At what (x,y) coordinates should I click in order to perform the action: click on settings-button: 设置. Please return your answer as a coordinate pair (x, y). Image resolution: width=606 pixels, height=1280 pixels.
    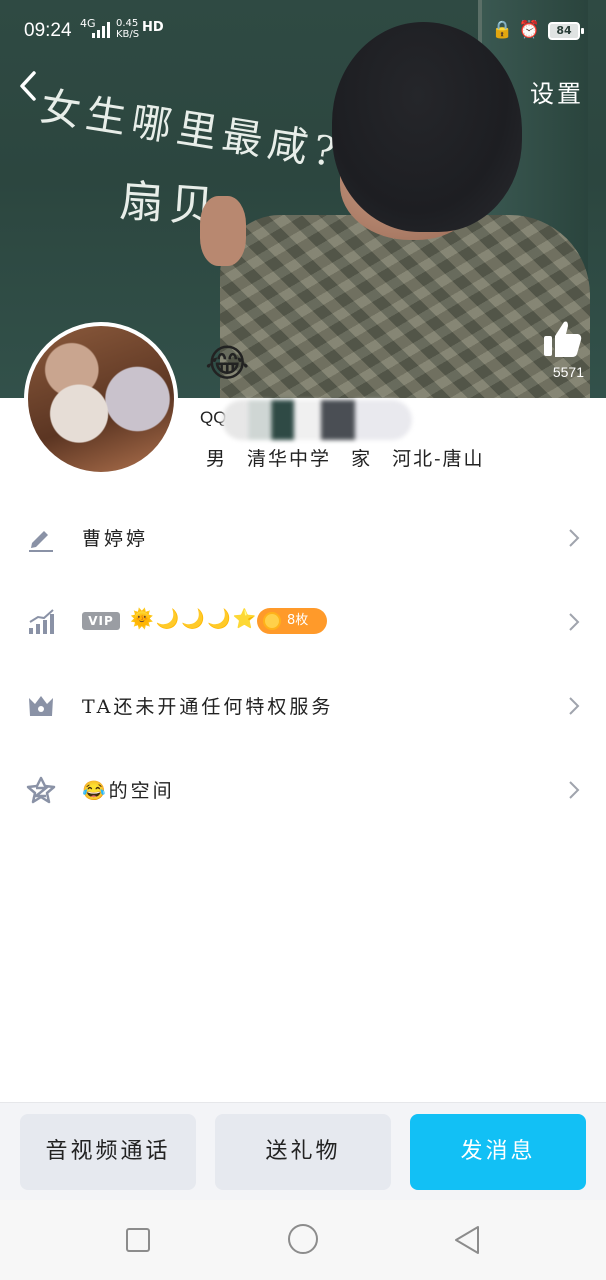
    Looking at the image, I should click on (557, 91).